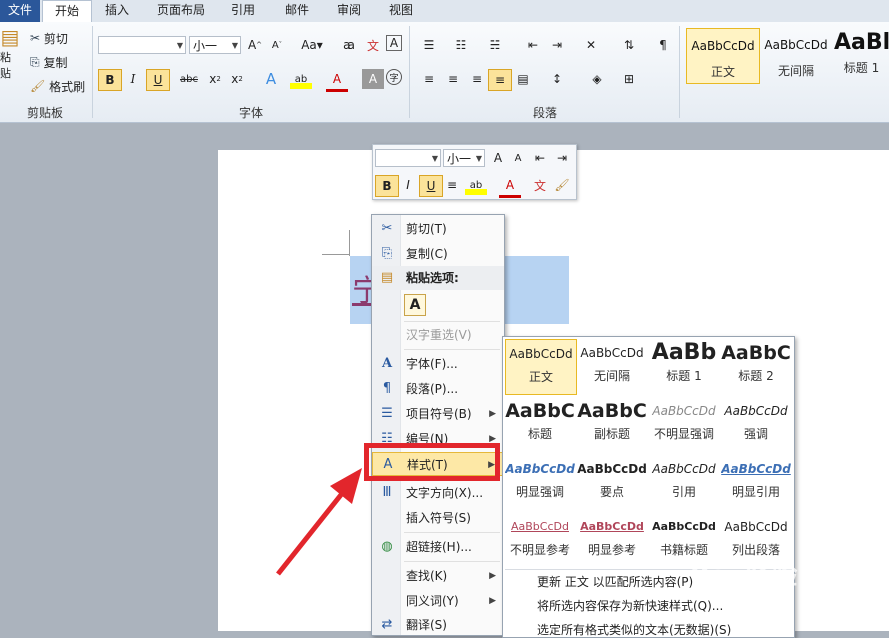 The height and width of the screenshot is (638, 889). What do you see at coordinates (438, 625) in the screenshot?
I see `menu-item-translate: ⇄ 翻译(S)` at bounding box center [438, 625].